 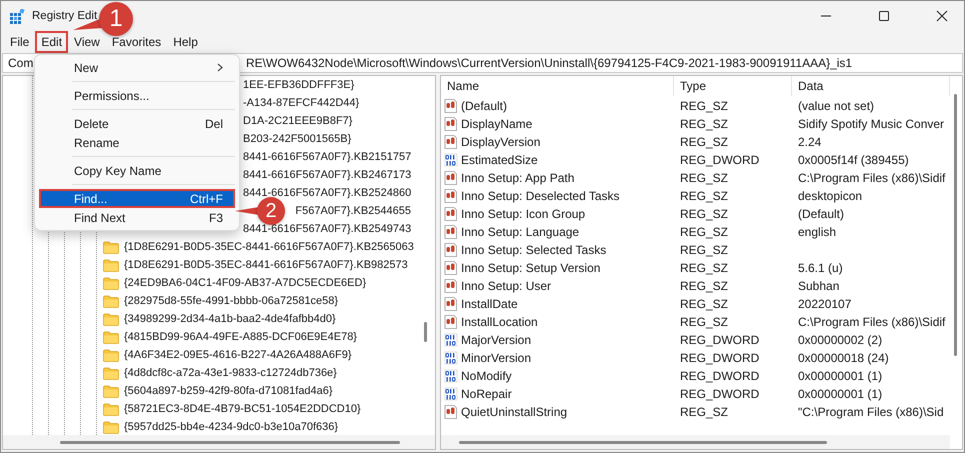 I want to click on tree-item: {4A6F34E2-09E5-4616-B227-4A26A488A6F9}, so click(x=238, y=355).